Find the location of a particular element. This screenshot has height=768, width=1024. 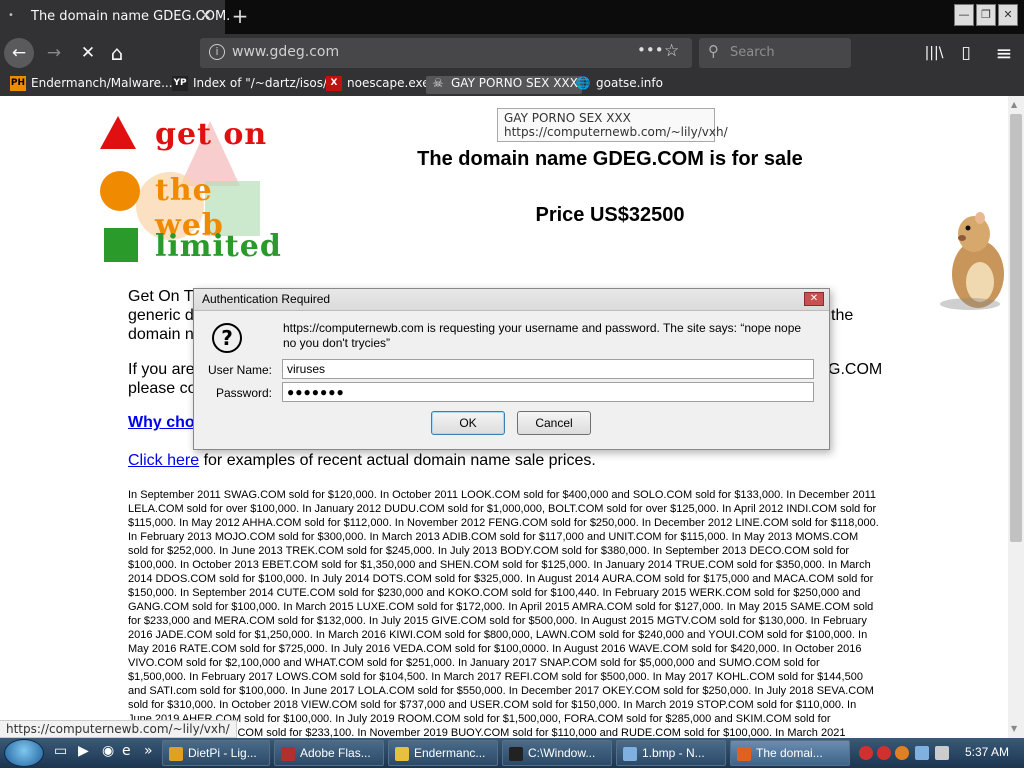

notepad-icon is located at coordinates (630, 753).